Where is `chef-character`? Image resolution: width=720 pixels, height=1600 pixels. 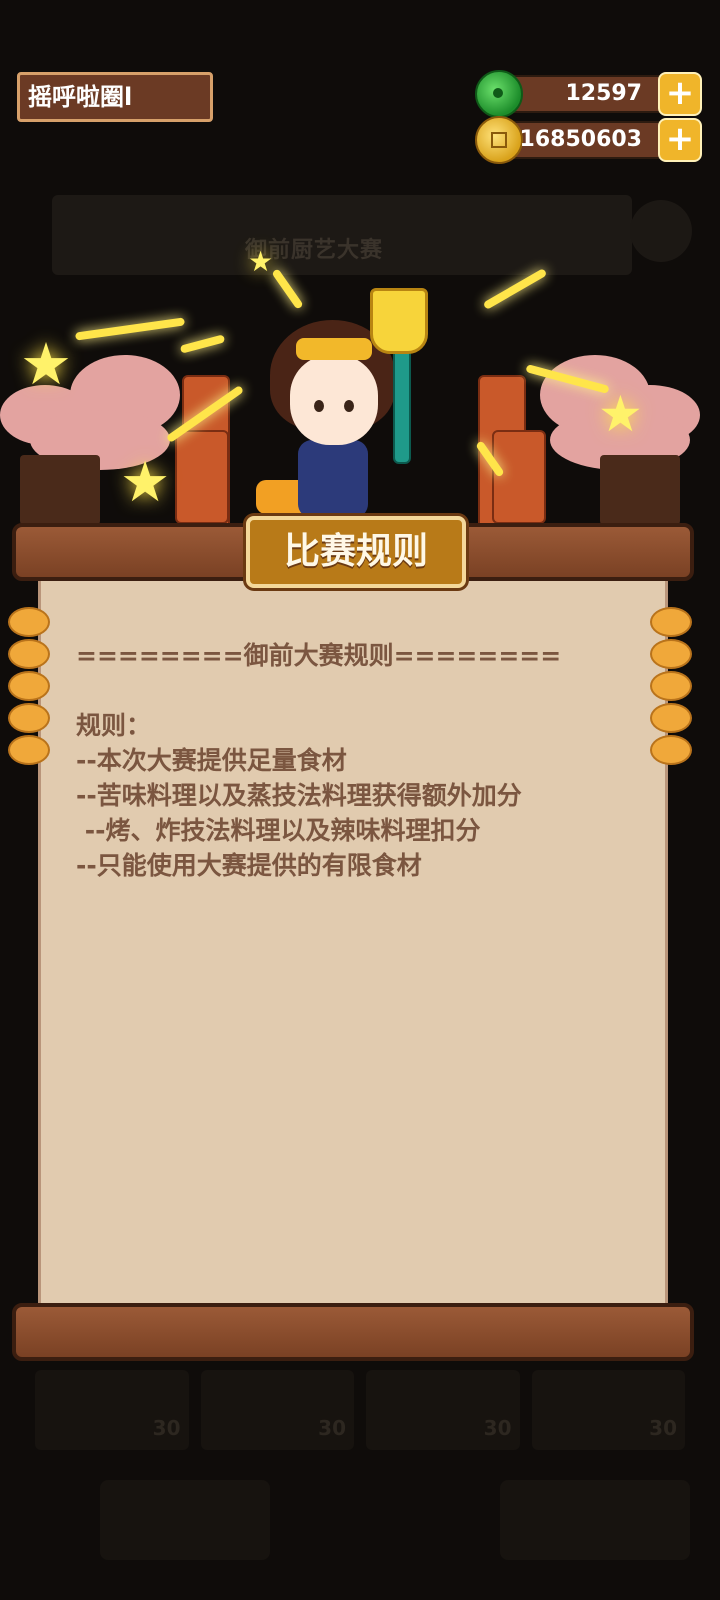 chef-character is located at coordinates (353, 409).